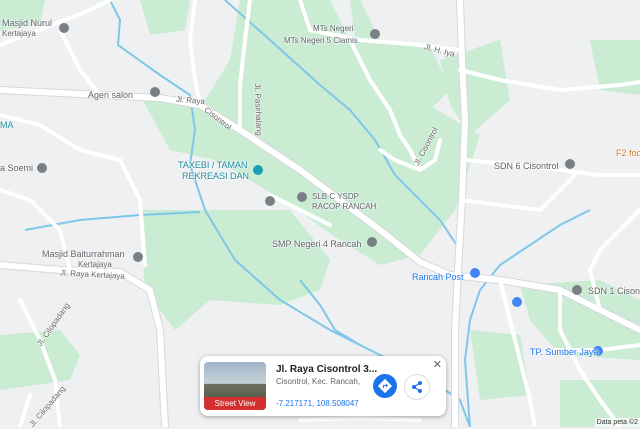  I want to click on close-icon: ✕, so click(437, 364).